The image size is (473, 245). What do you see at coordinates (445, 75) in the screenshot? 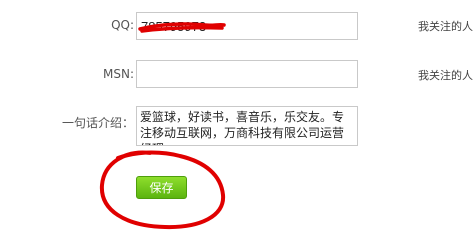
I see `msn-hint: 我关注的人` at bounding box center [445, 75].